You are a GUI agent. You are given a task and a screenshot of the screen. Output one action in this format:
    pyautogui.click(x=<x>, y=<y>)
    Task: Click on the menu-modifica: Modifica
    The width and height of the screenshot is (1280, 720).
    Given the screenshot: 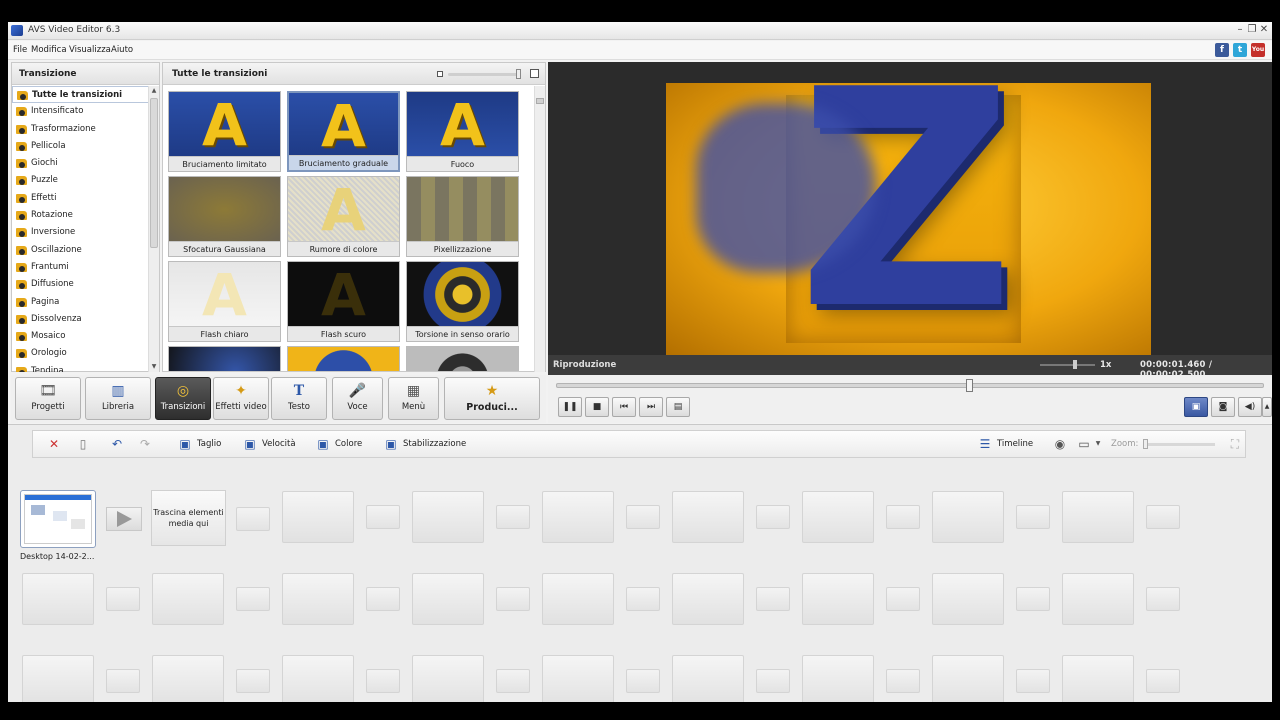 What is the action you would take?
    pyautogui.click(x=49, y=50)
    